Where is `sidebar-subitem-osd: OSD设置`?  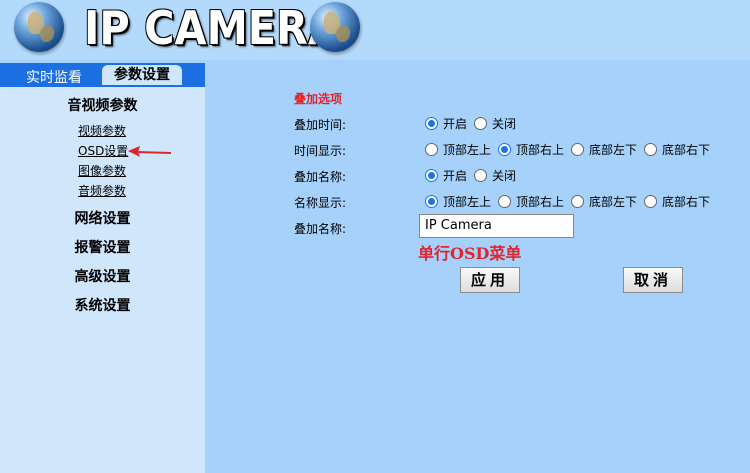 sidebar-subitem-osd: OSD设置 is located at coordinates (103, 150).